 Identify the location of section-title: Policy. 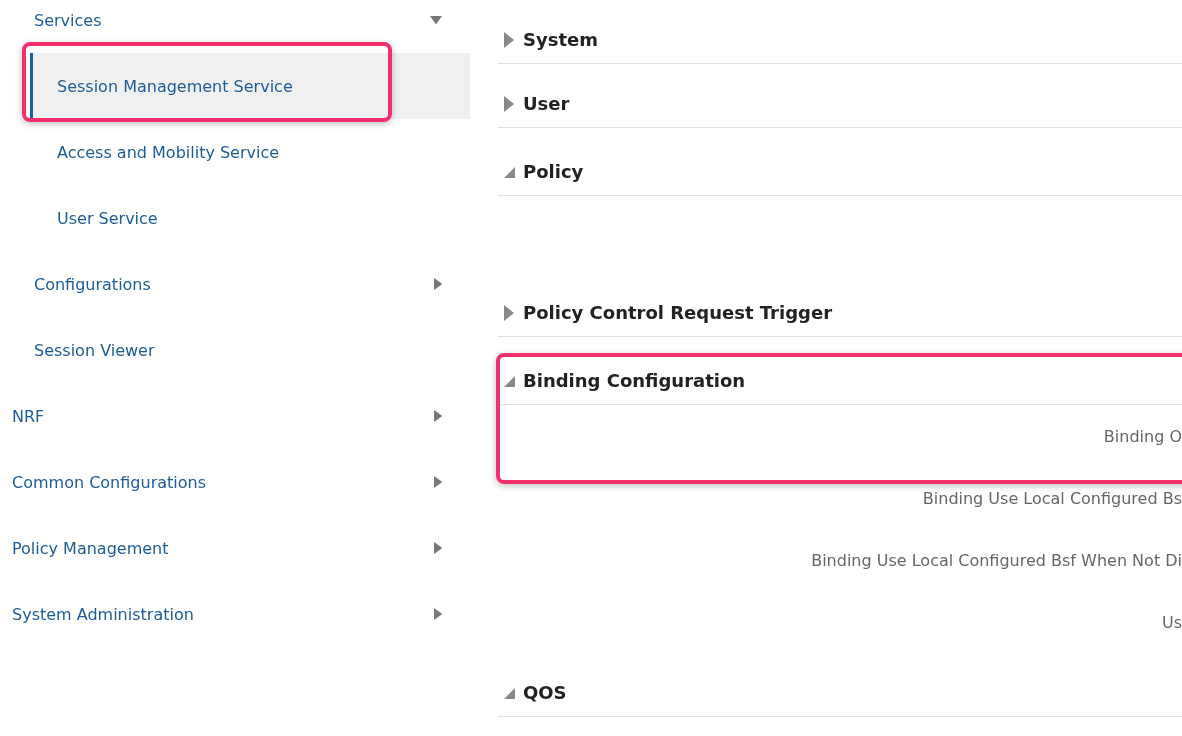
(553, 172).